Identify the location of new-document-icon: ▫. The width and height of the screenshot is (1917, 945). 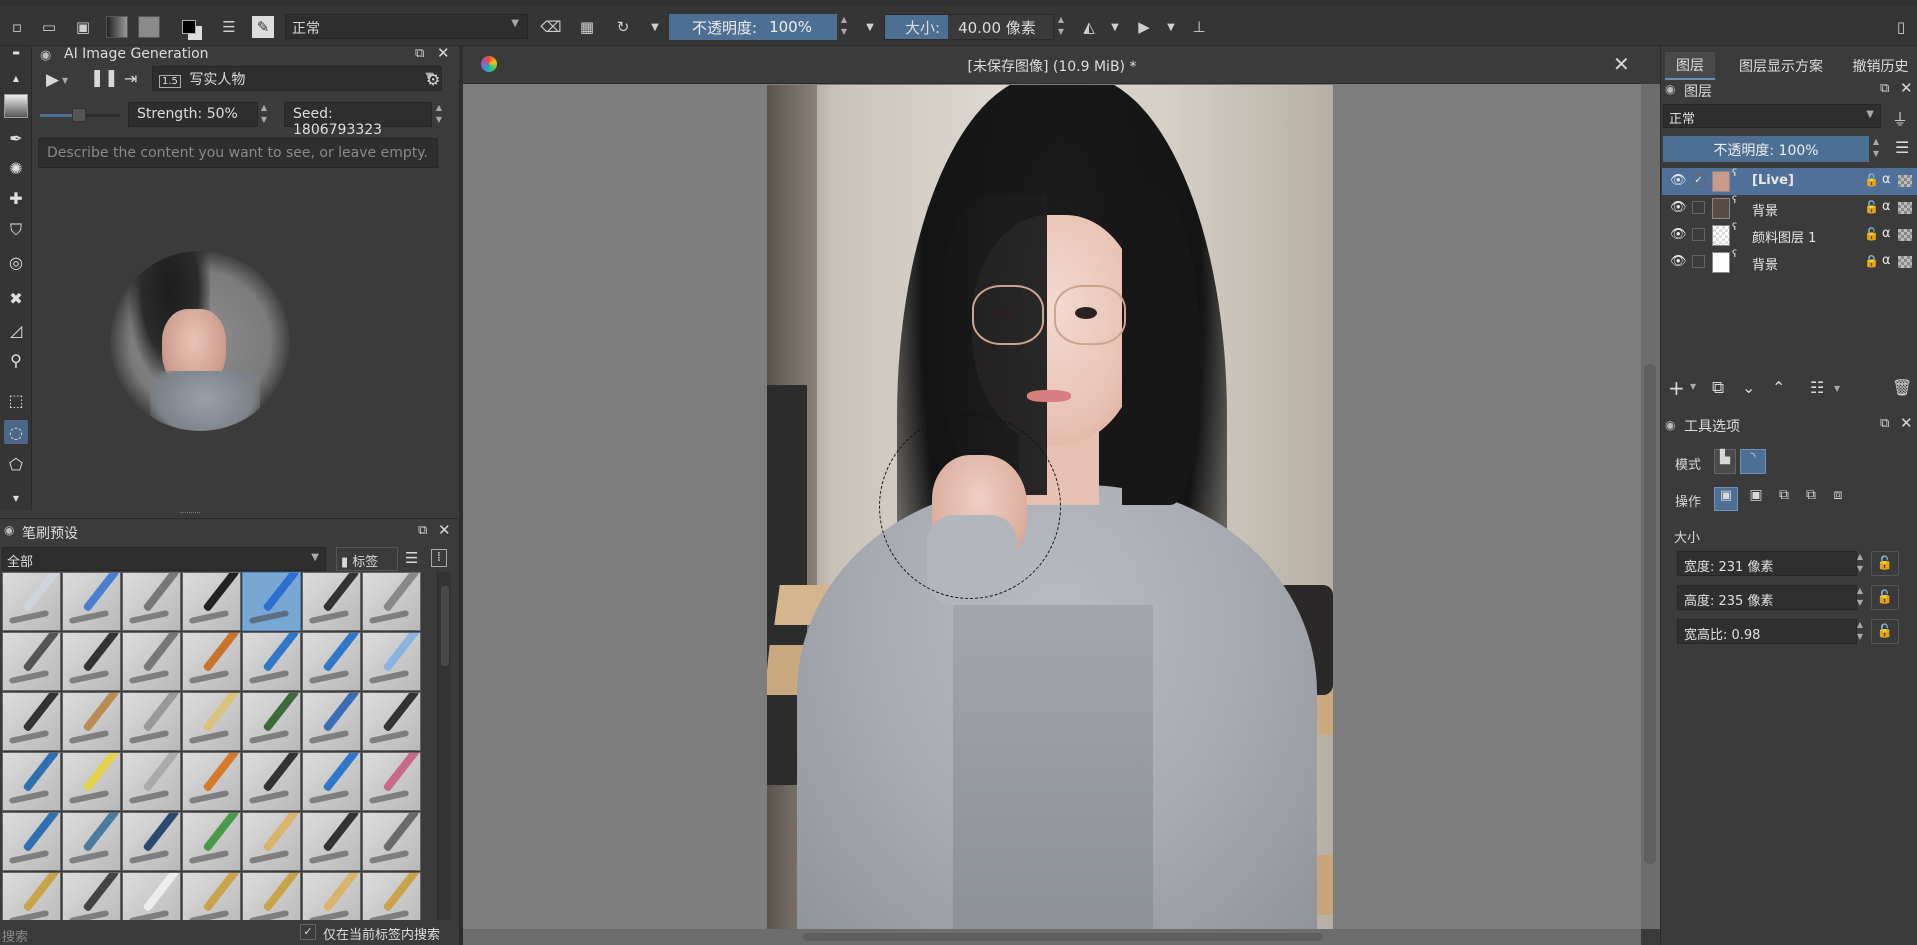
(17, 27).